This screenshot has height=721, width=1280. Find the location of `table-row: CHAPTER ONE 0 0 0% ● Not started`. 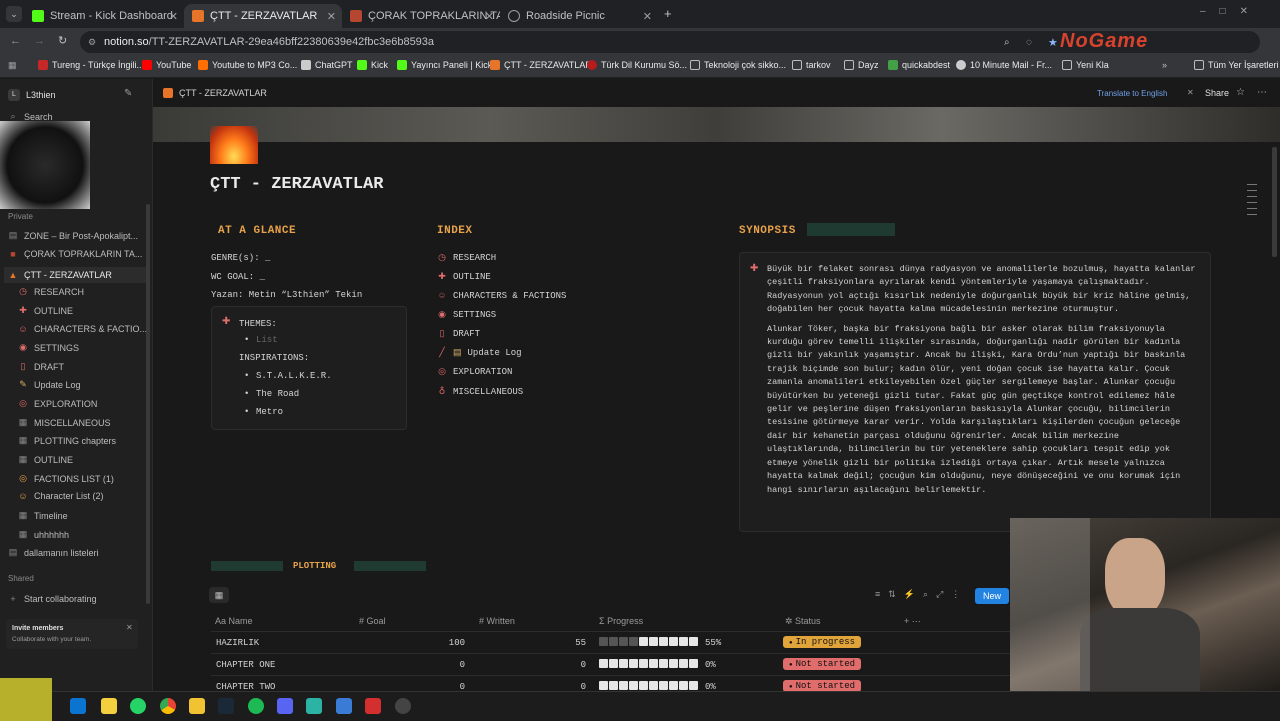

table-row: CHAPTER ONE 0 0 0% ● Not started is located at coordinates (611, 664).